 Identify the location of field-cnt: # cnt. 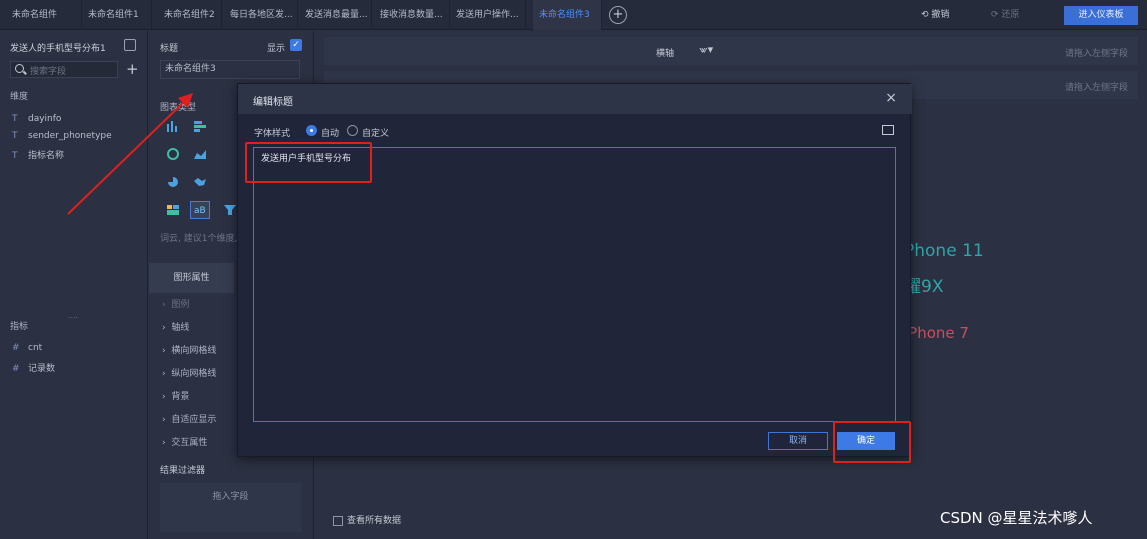
(27, 348).